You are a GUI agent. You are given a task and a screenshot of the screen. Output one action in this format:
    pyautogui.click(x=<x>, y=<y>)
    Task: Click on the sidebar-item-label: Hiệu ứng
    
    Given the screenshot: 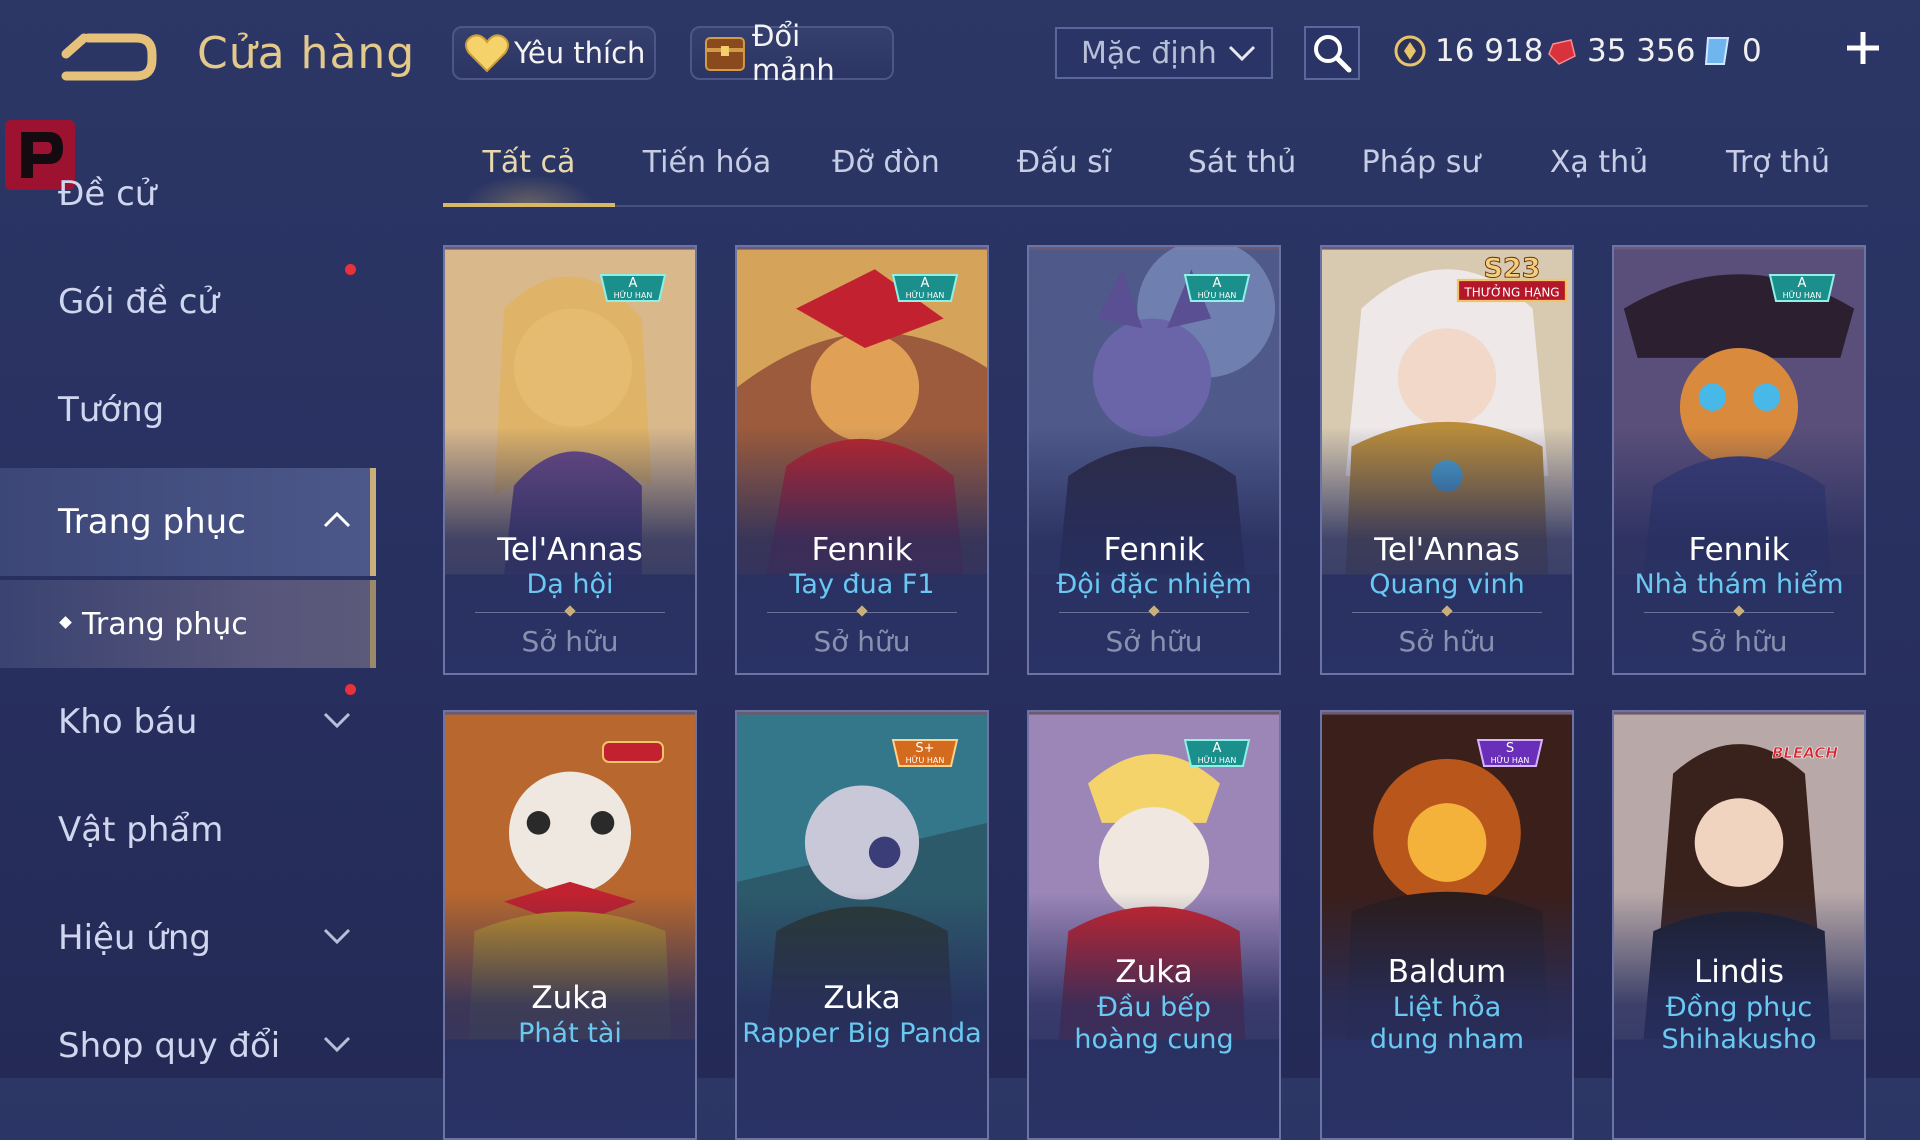 What is the action you would take?
    pyautogui.click(x=134, y=938)
    